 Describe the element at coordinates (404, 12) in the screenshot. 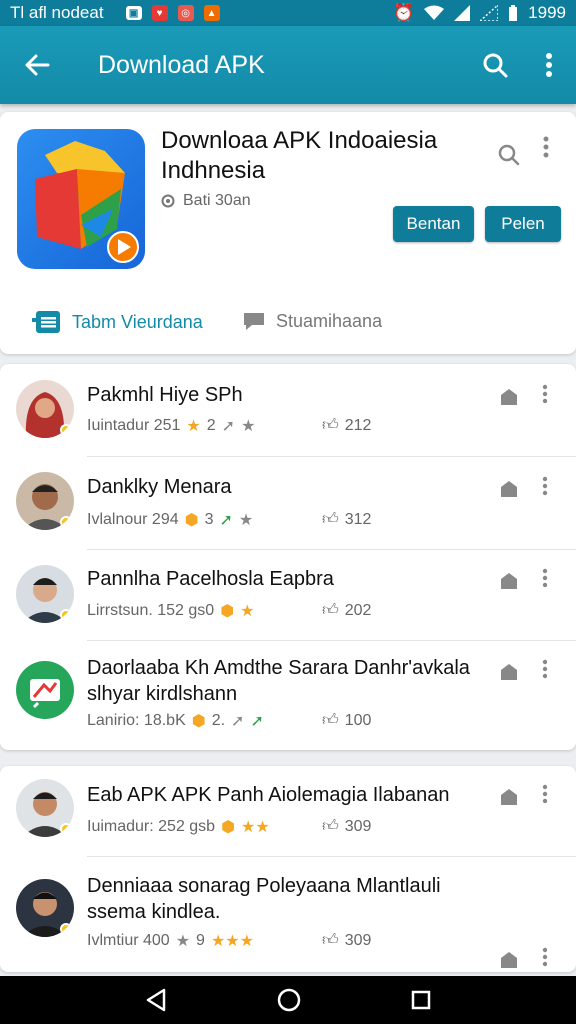

I see `alarm-icon: ⏰` at that location.